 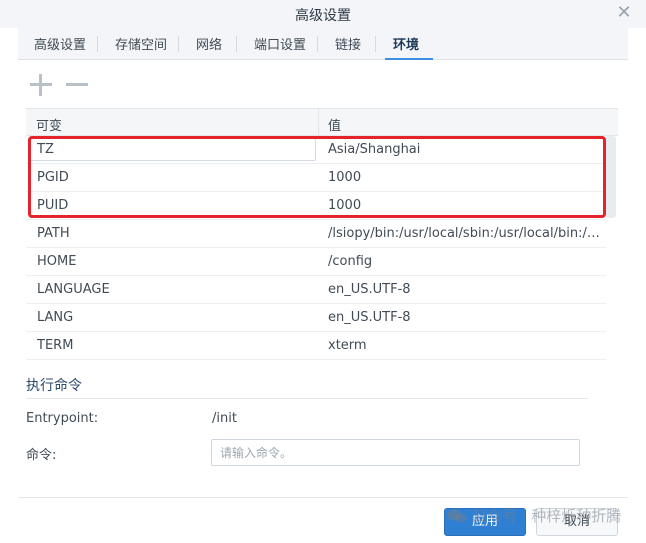 I want to click on row-key: LANG, so click(x=55, y=317).